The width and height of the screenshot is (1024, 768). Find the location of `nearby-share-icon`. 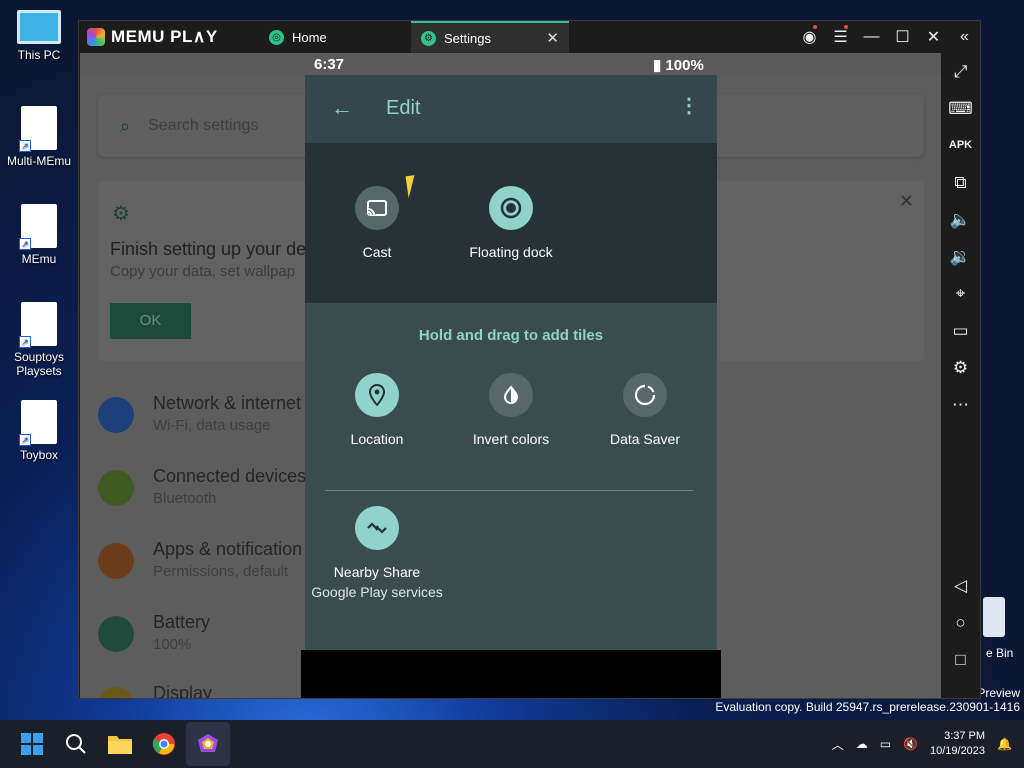

nearby-share-icon is located at coordinates (377, 528).